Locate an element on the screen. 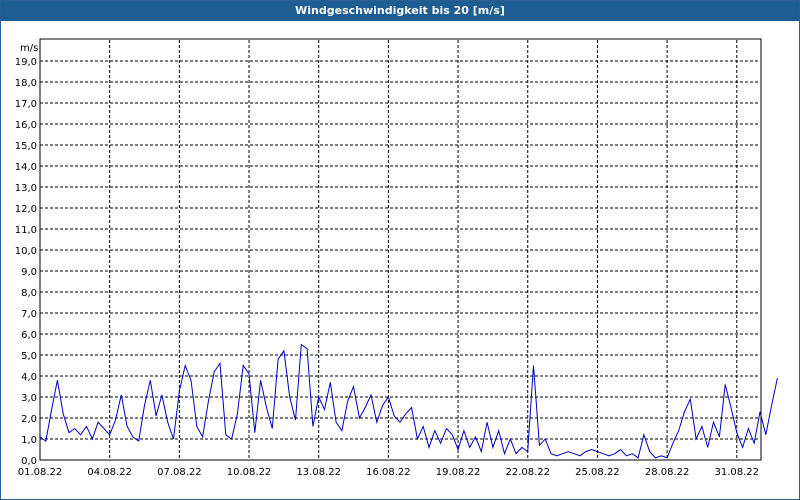 This screenshot has width=800, height=500. y-tick-label: 11,0 is located at coordinates (26, 230).